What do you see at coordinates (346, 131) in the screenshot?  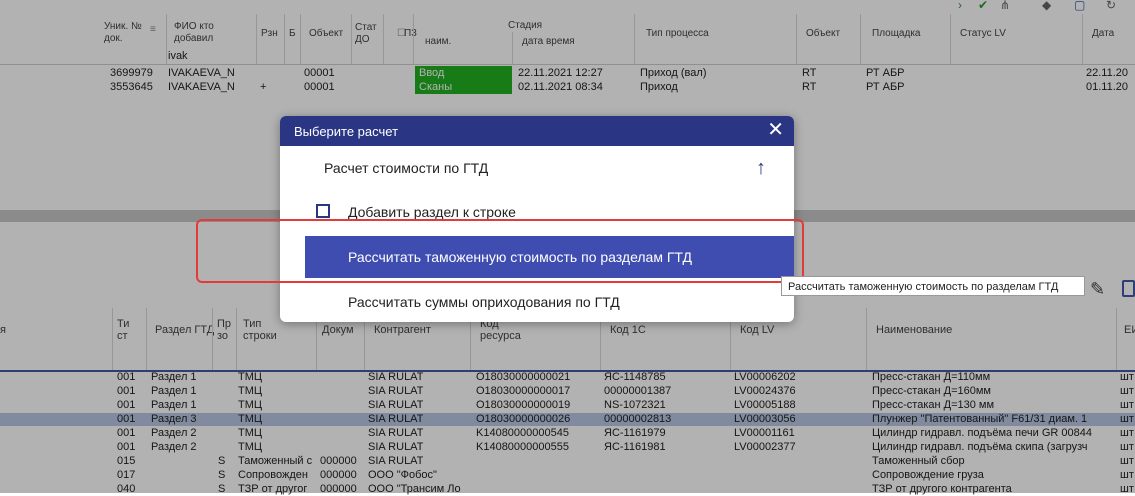 I see `dialog-title: Выберите расчет` at bounding box center [346, 131].